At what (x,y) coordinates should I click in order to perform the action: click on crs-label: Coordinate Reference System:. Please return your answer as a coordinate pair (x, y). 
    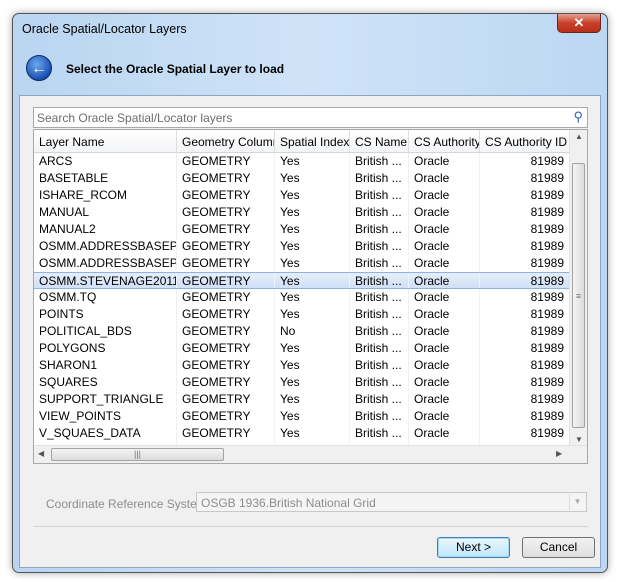
    Looking at the image, I should click on (128, 504).